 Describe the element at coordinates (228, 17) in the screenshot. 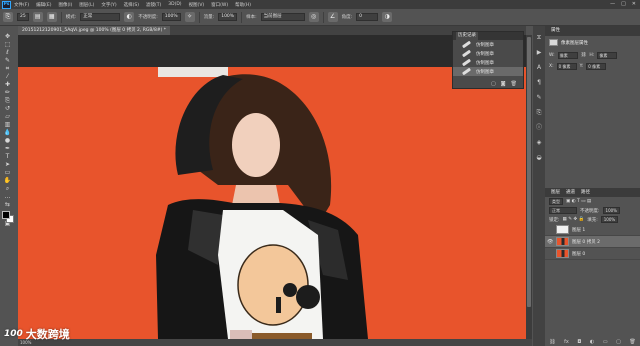

I see `flow-field: 100%` at that location.